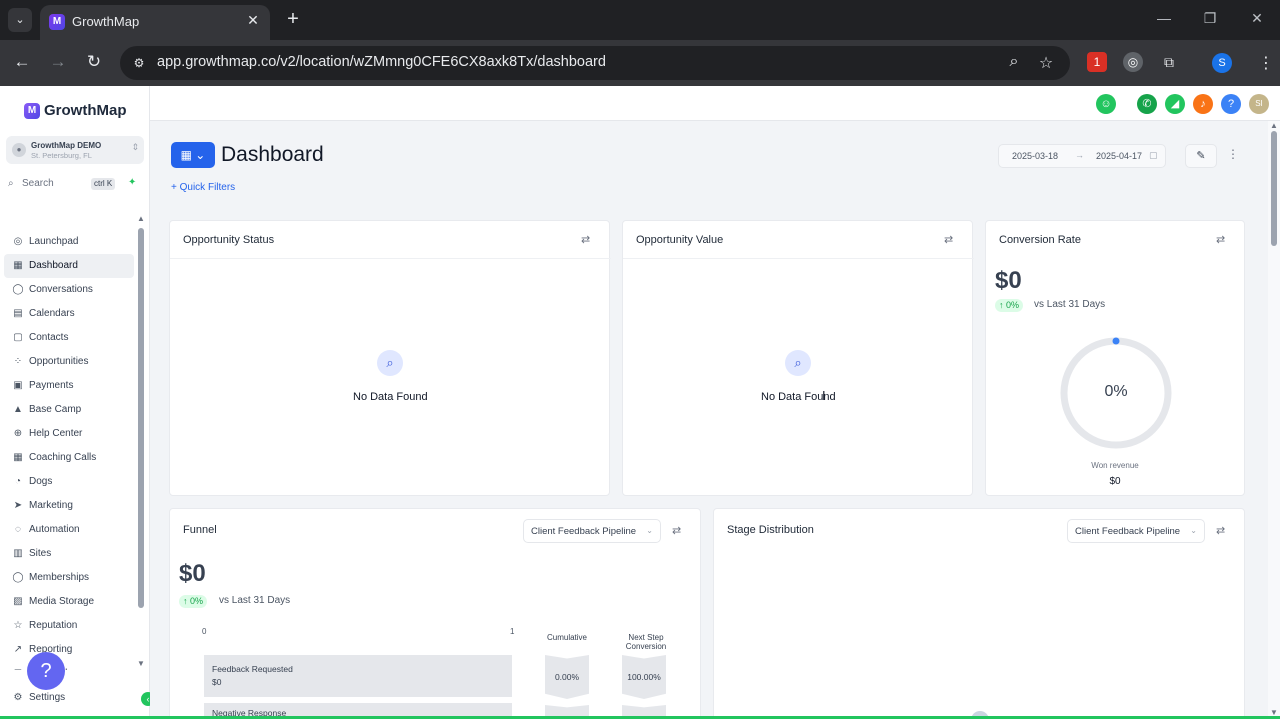 The image size is (1280, 719). I want to click on bell-icon: ♪, so click(1203, 104).